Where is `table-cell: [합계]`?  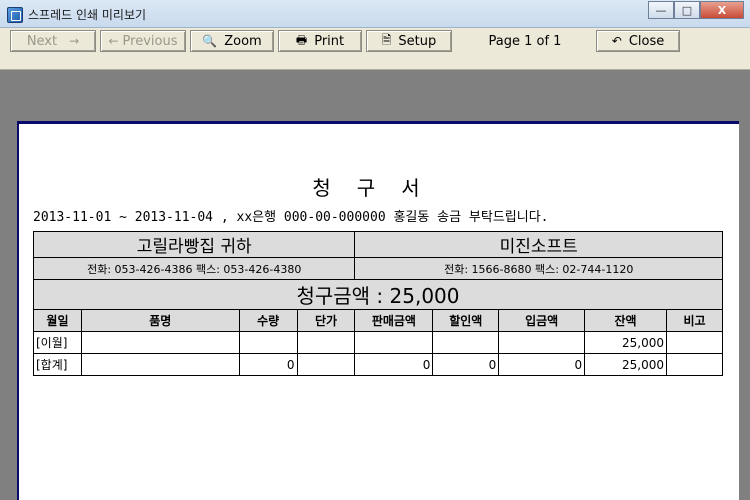
table-cell: [합계] is located at coordinates (57, 364).